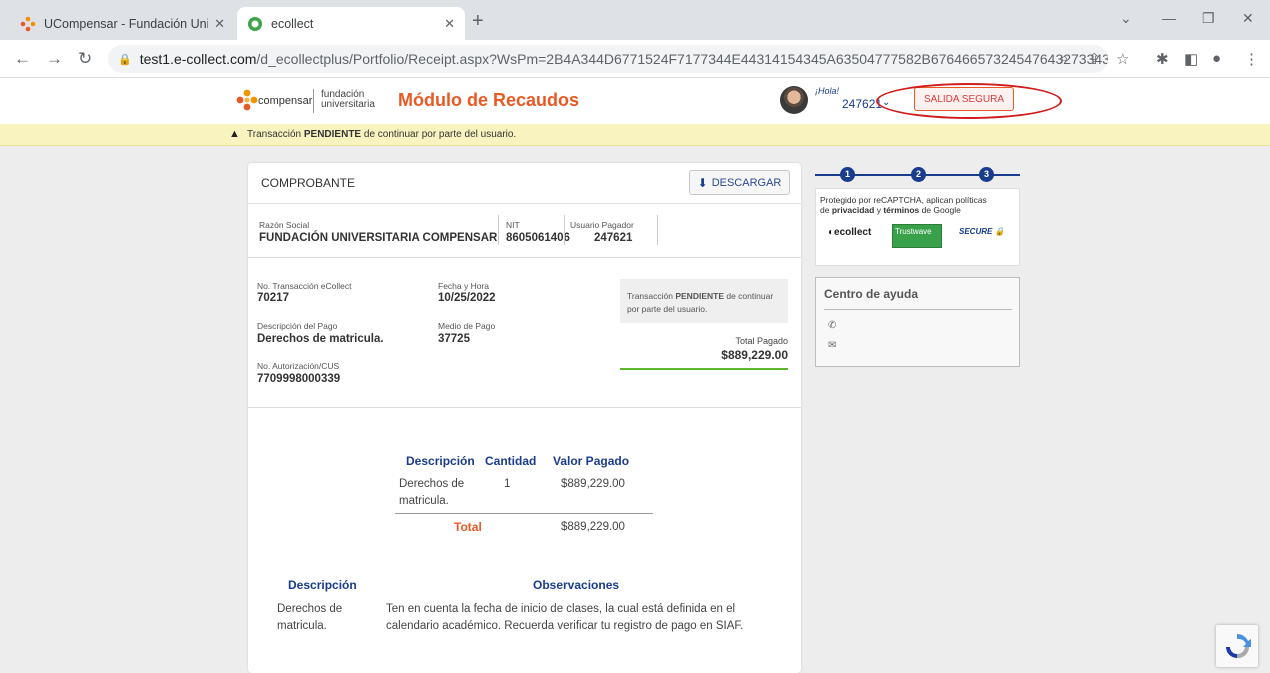 Image resolution: width=1270 pixels, height=673 pixels. I want to click on date-label: Fecha y Hora, so click(464, 286).